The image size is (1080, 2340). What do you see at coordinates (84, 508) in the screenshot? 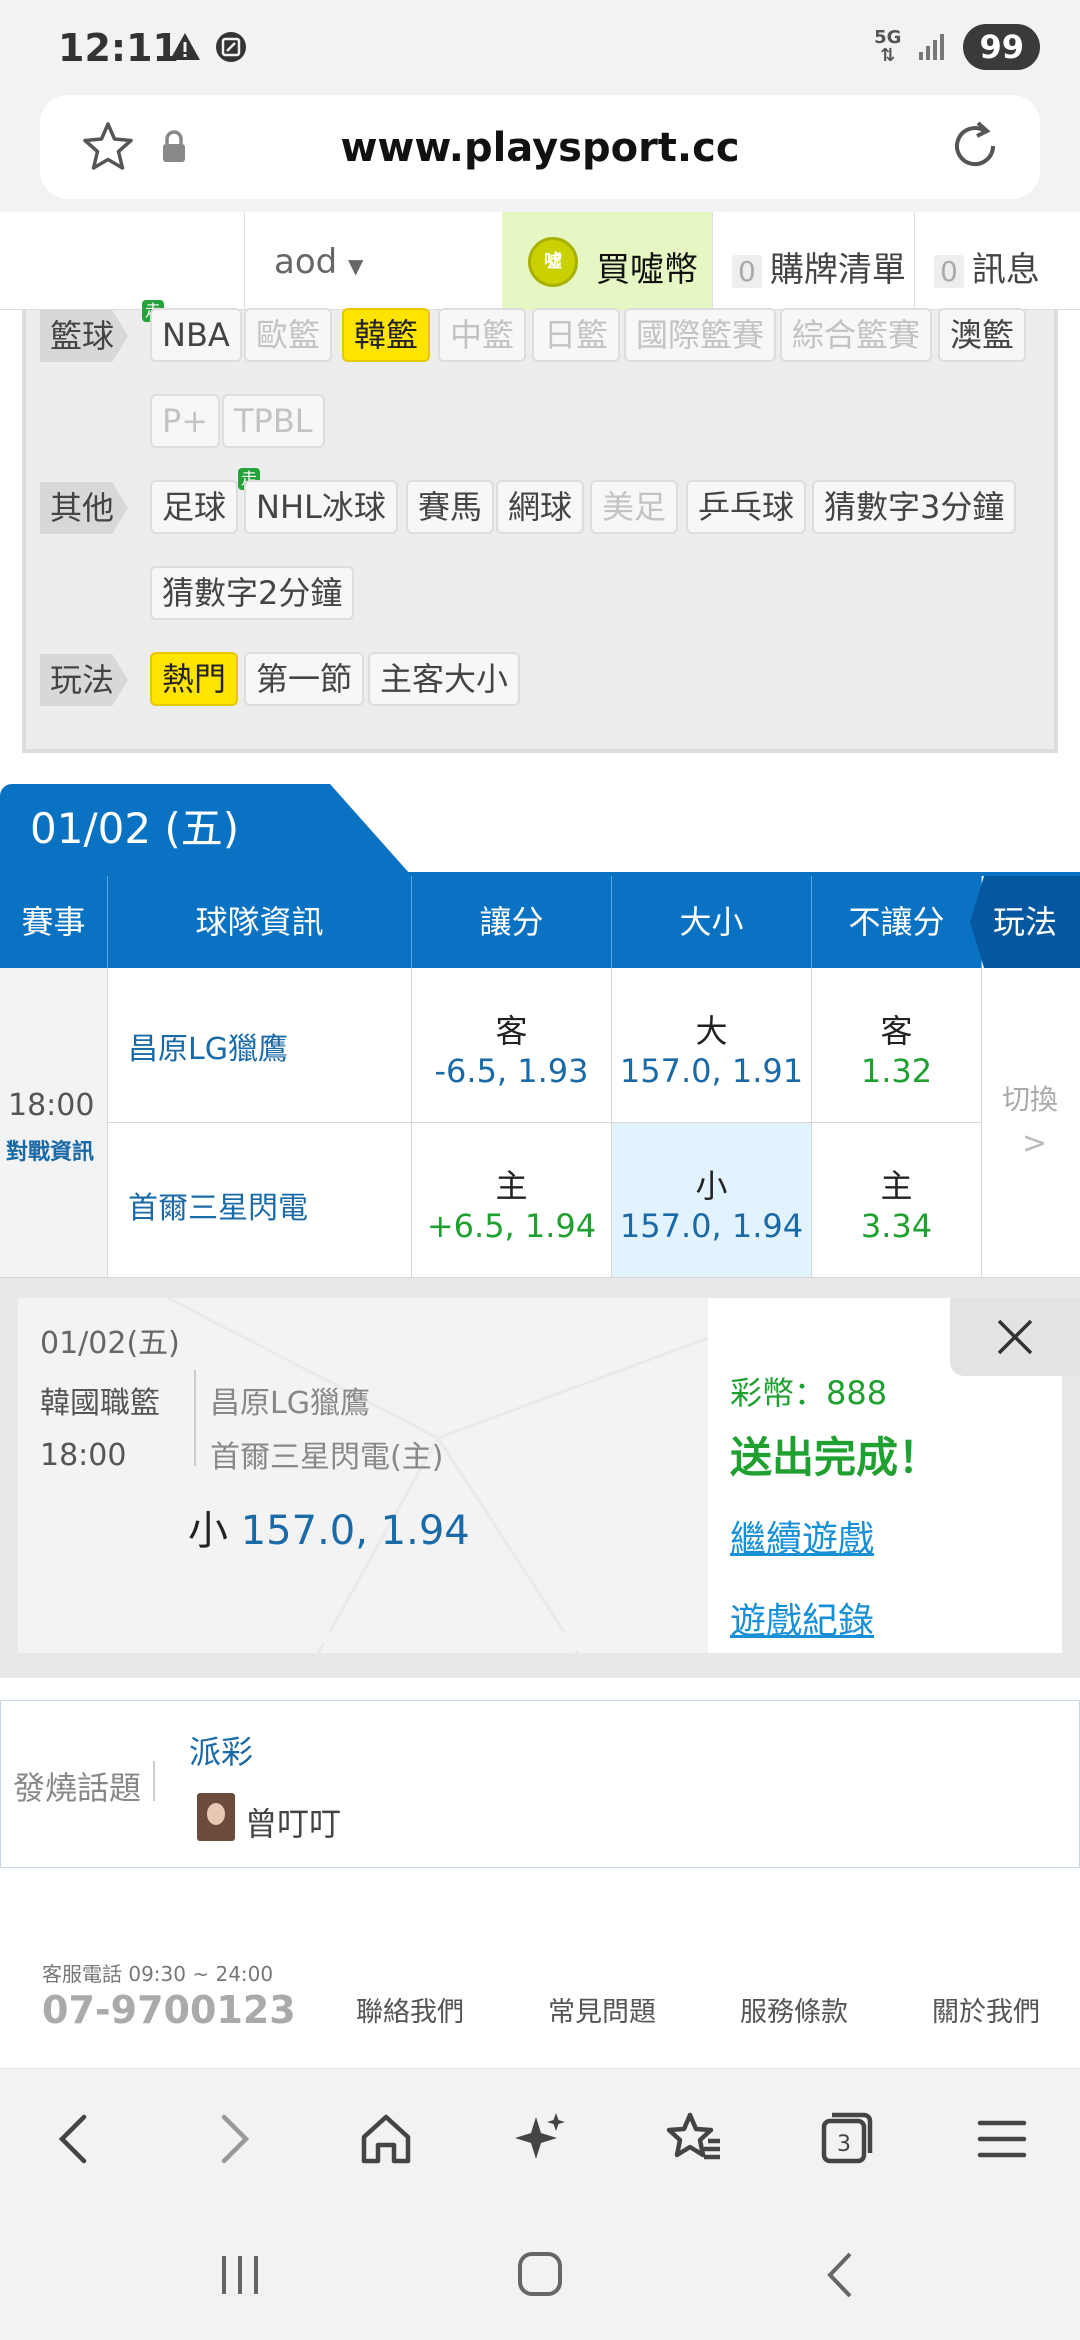
I see `filter-label-other: 其他` at bounding box center [84, 508].